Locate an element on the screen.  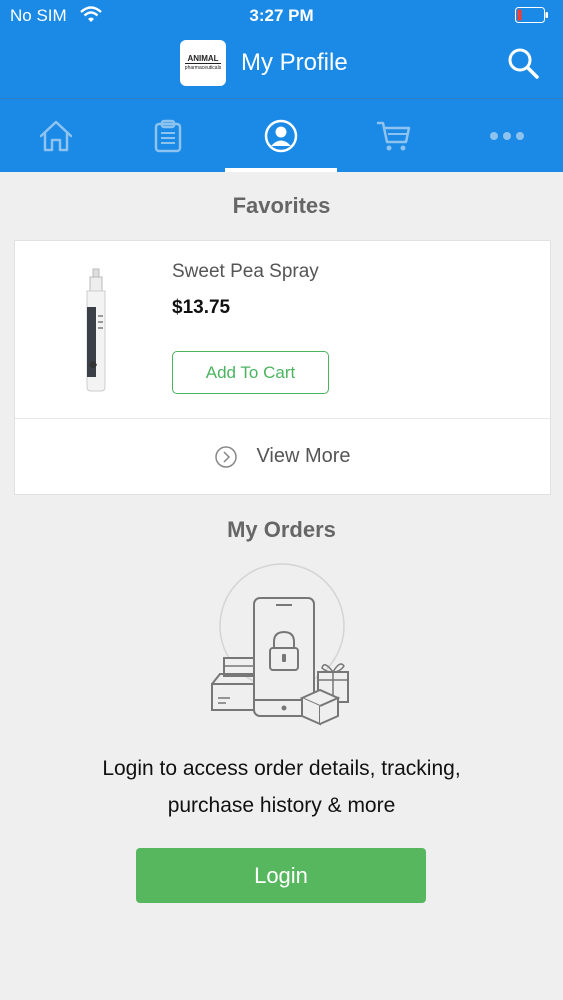
logo-subtext: pharmaceuticals is located at coordinates (203, 66).